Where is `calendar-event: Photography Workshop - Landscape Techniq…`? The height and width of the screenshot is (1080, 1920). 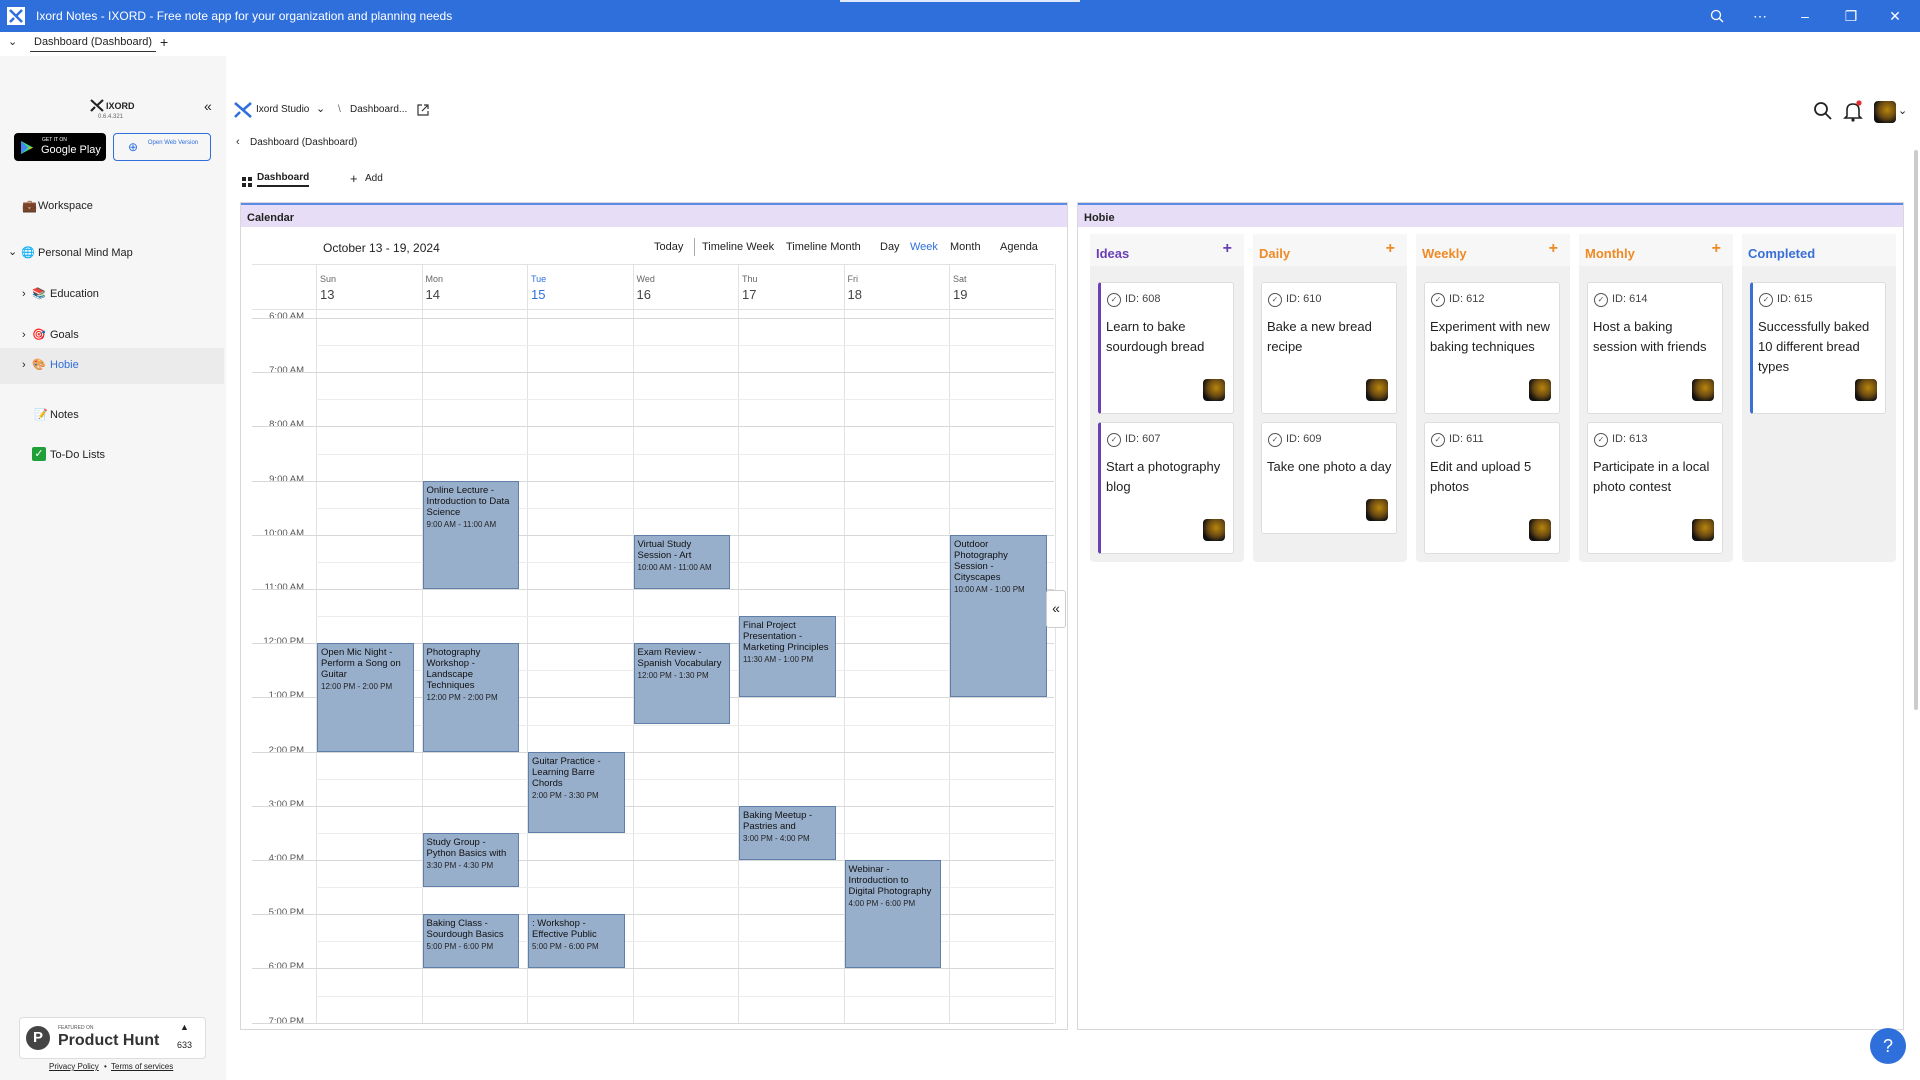
calendar-event: Photography Workshop - Landscape Techniq… is located at coordinates (470, 697).